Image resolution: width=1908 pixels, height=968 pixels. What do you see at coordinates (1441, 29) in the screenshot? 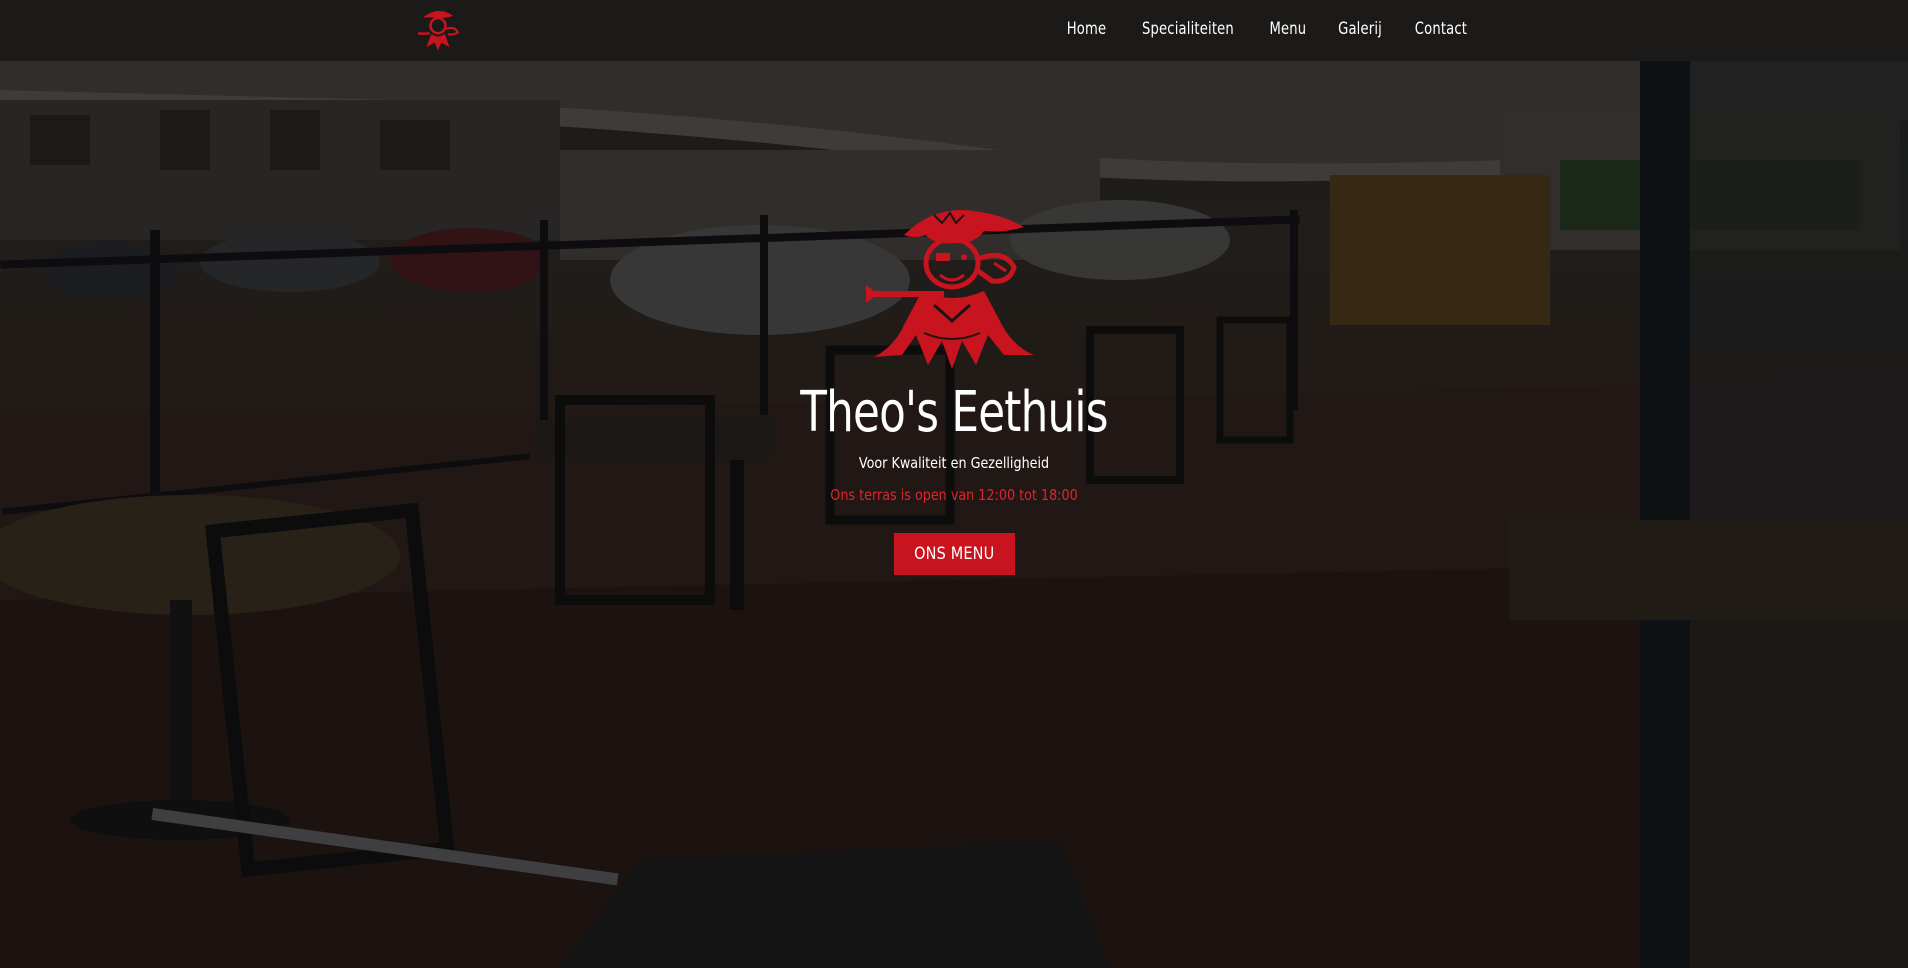
I see `nav-item-contact: Contact` at bounding box center [1441, 29].